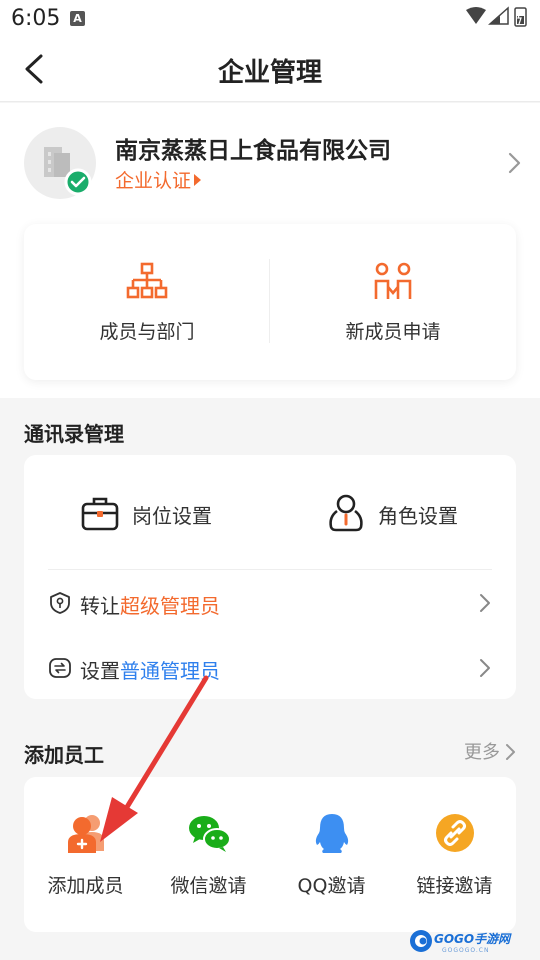 Image resolution: width=540 pixels, height=960 pixels. Describe the element at coordinates (393, 332) in the screenshot. I see `new-member-applications-label: 新成员申请` at that location.